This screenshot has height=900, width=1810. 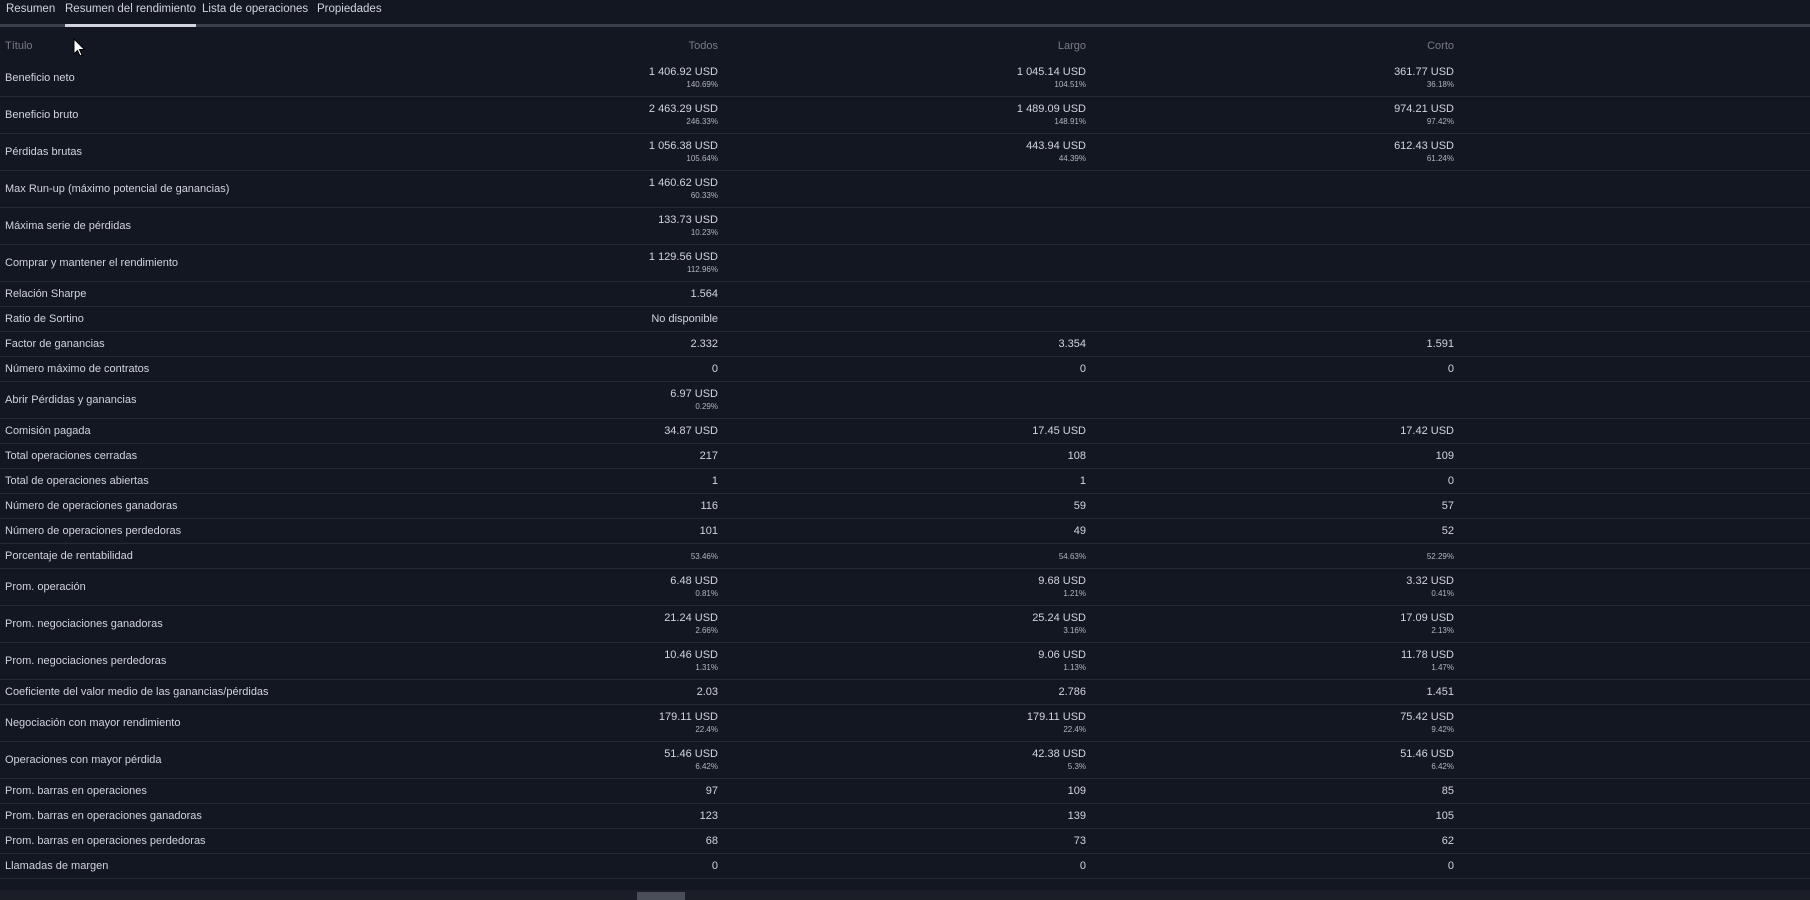 What do you see at coordinates (255, 13) in the screenshot?
I see `tab-trade-list: Lista de operaciones` at bounding box center [255, 13].